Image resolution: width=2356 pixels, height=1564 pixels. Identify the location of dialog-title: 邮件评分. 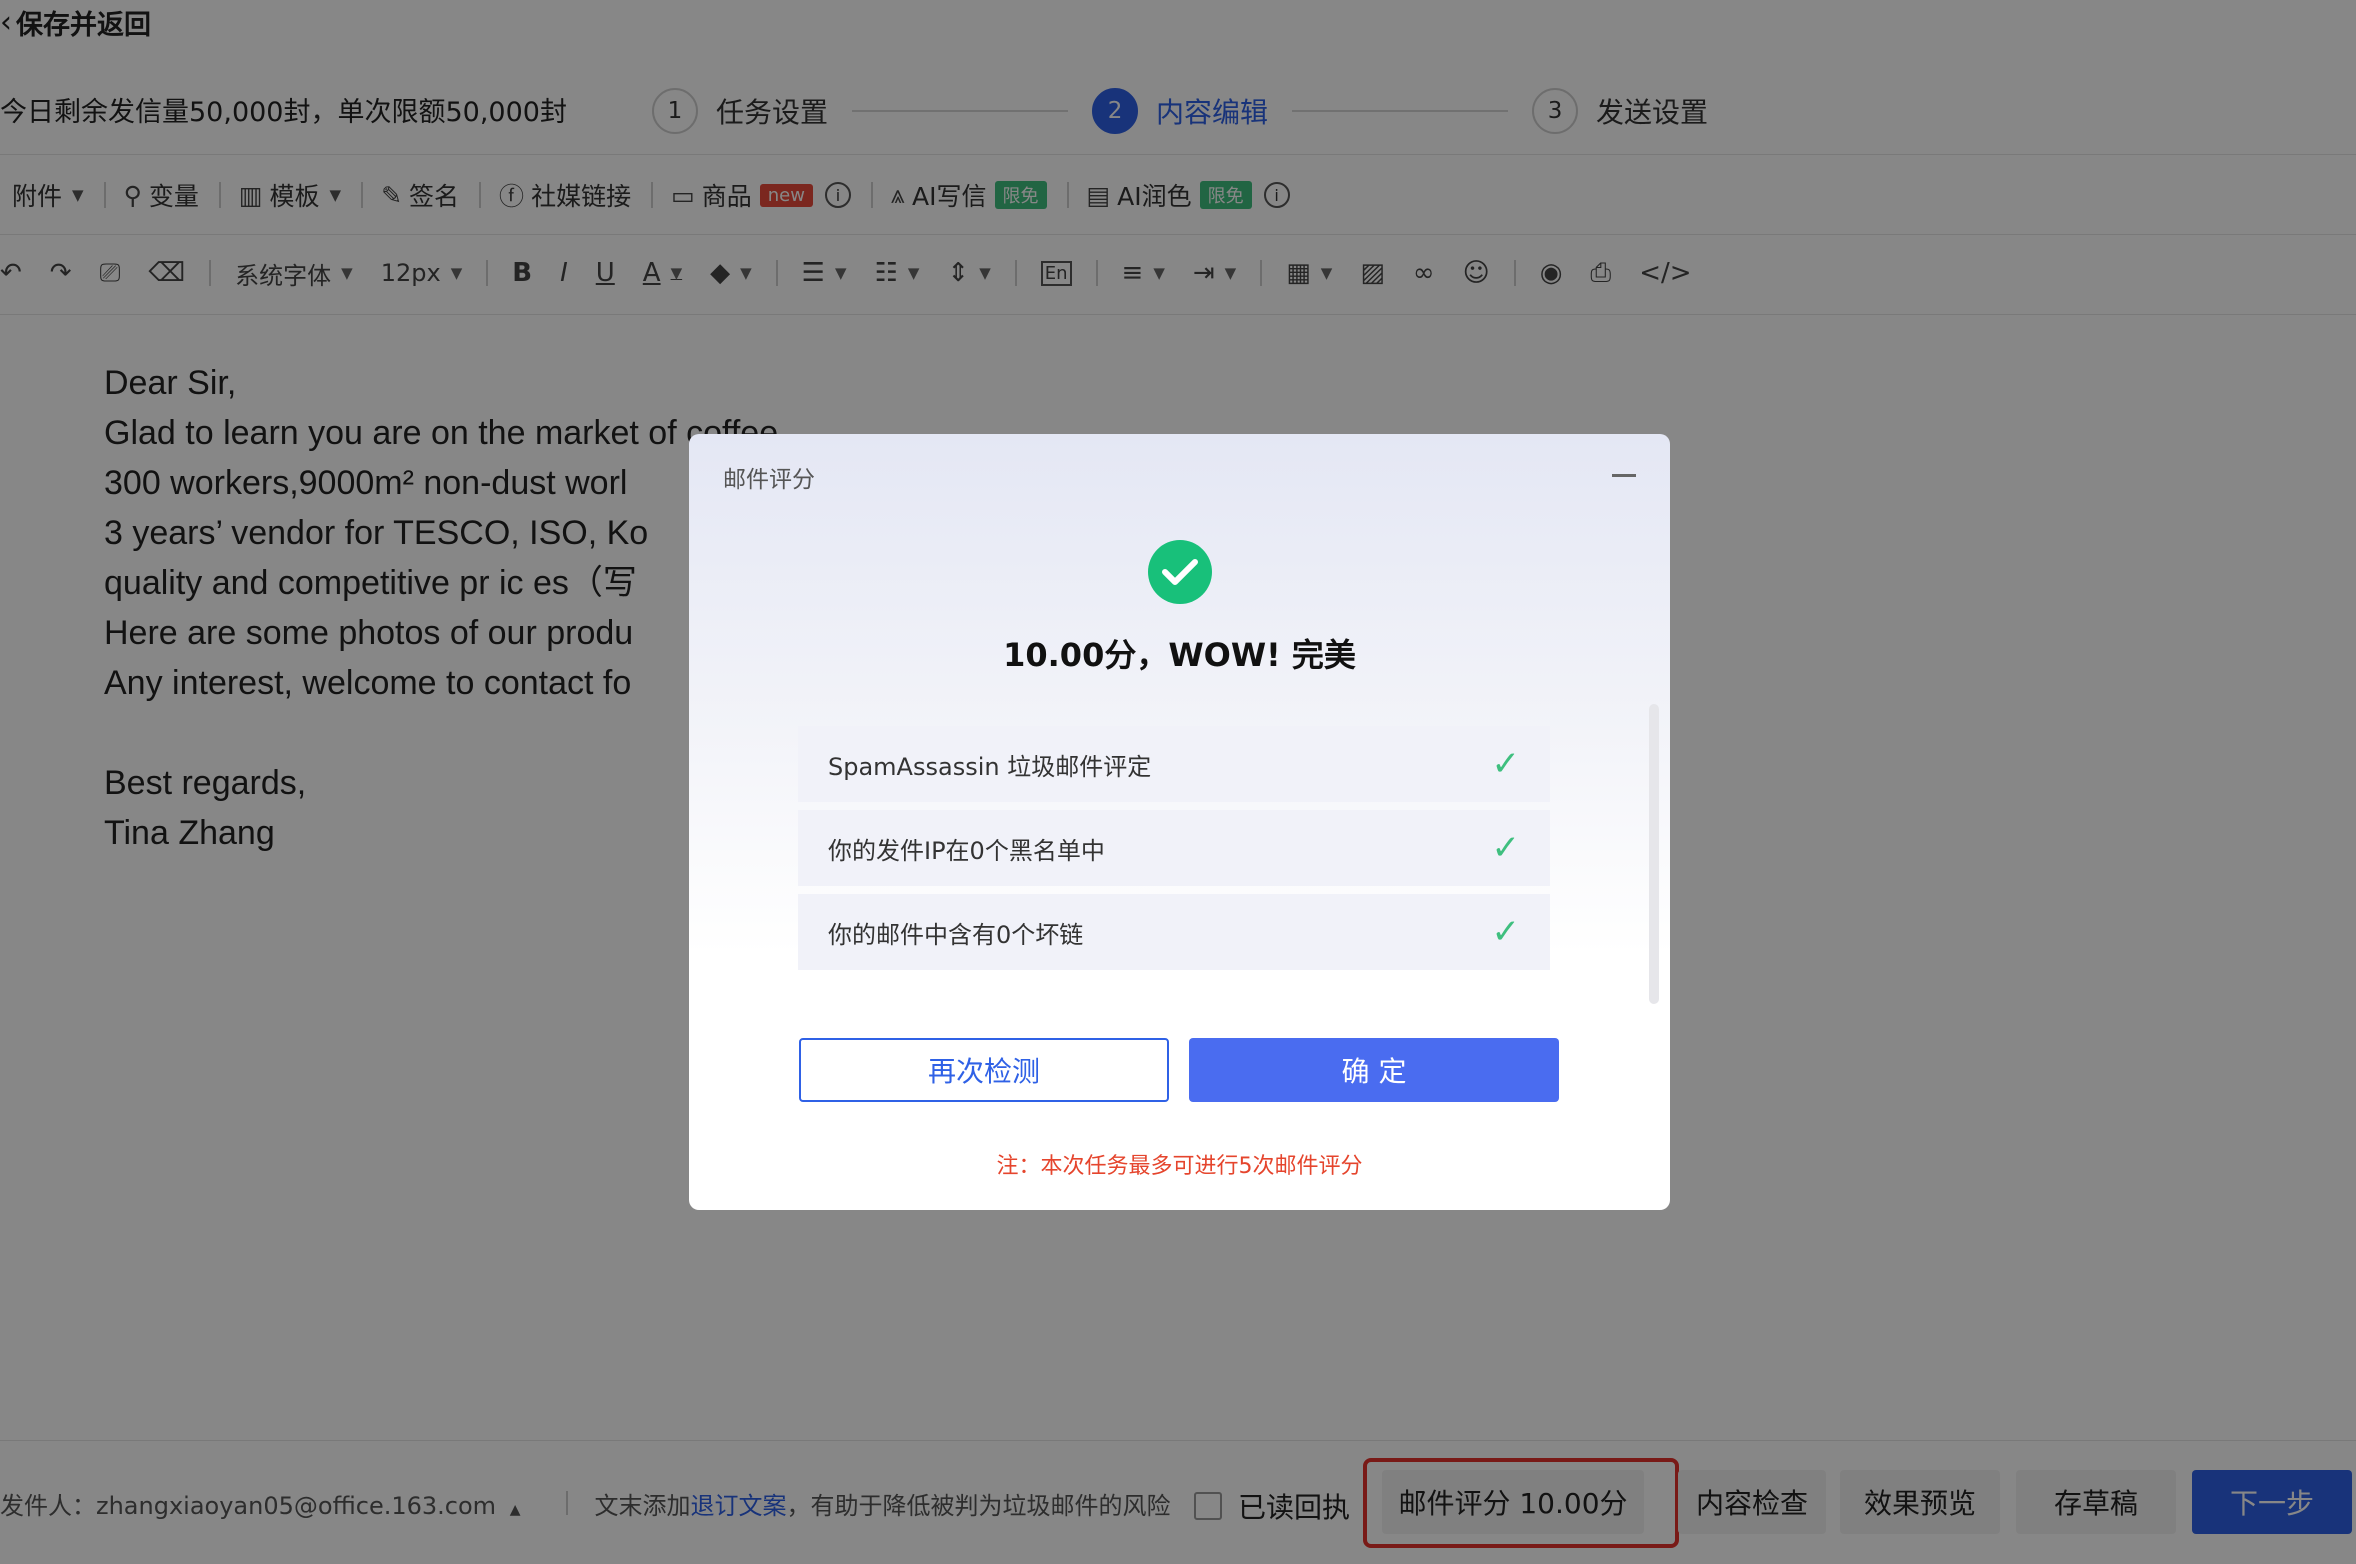
(769, 480).